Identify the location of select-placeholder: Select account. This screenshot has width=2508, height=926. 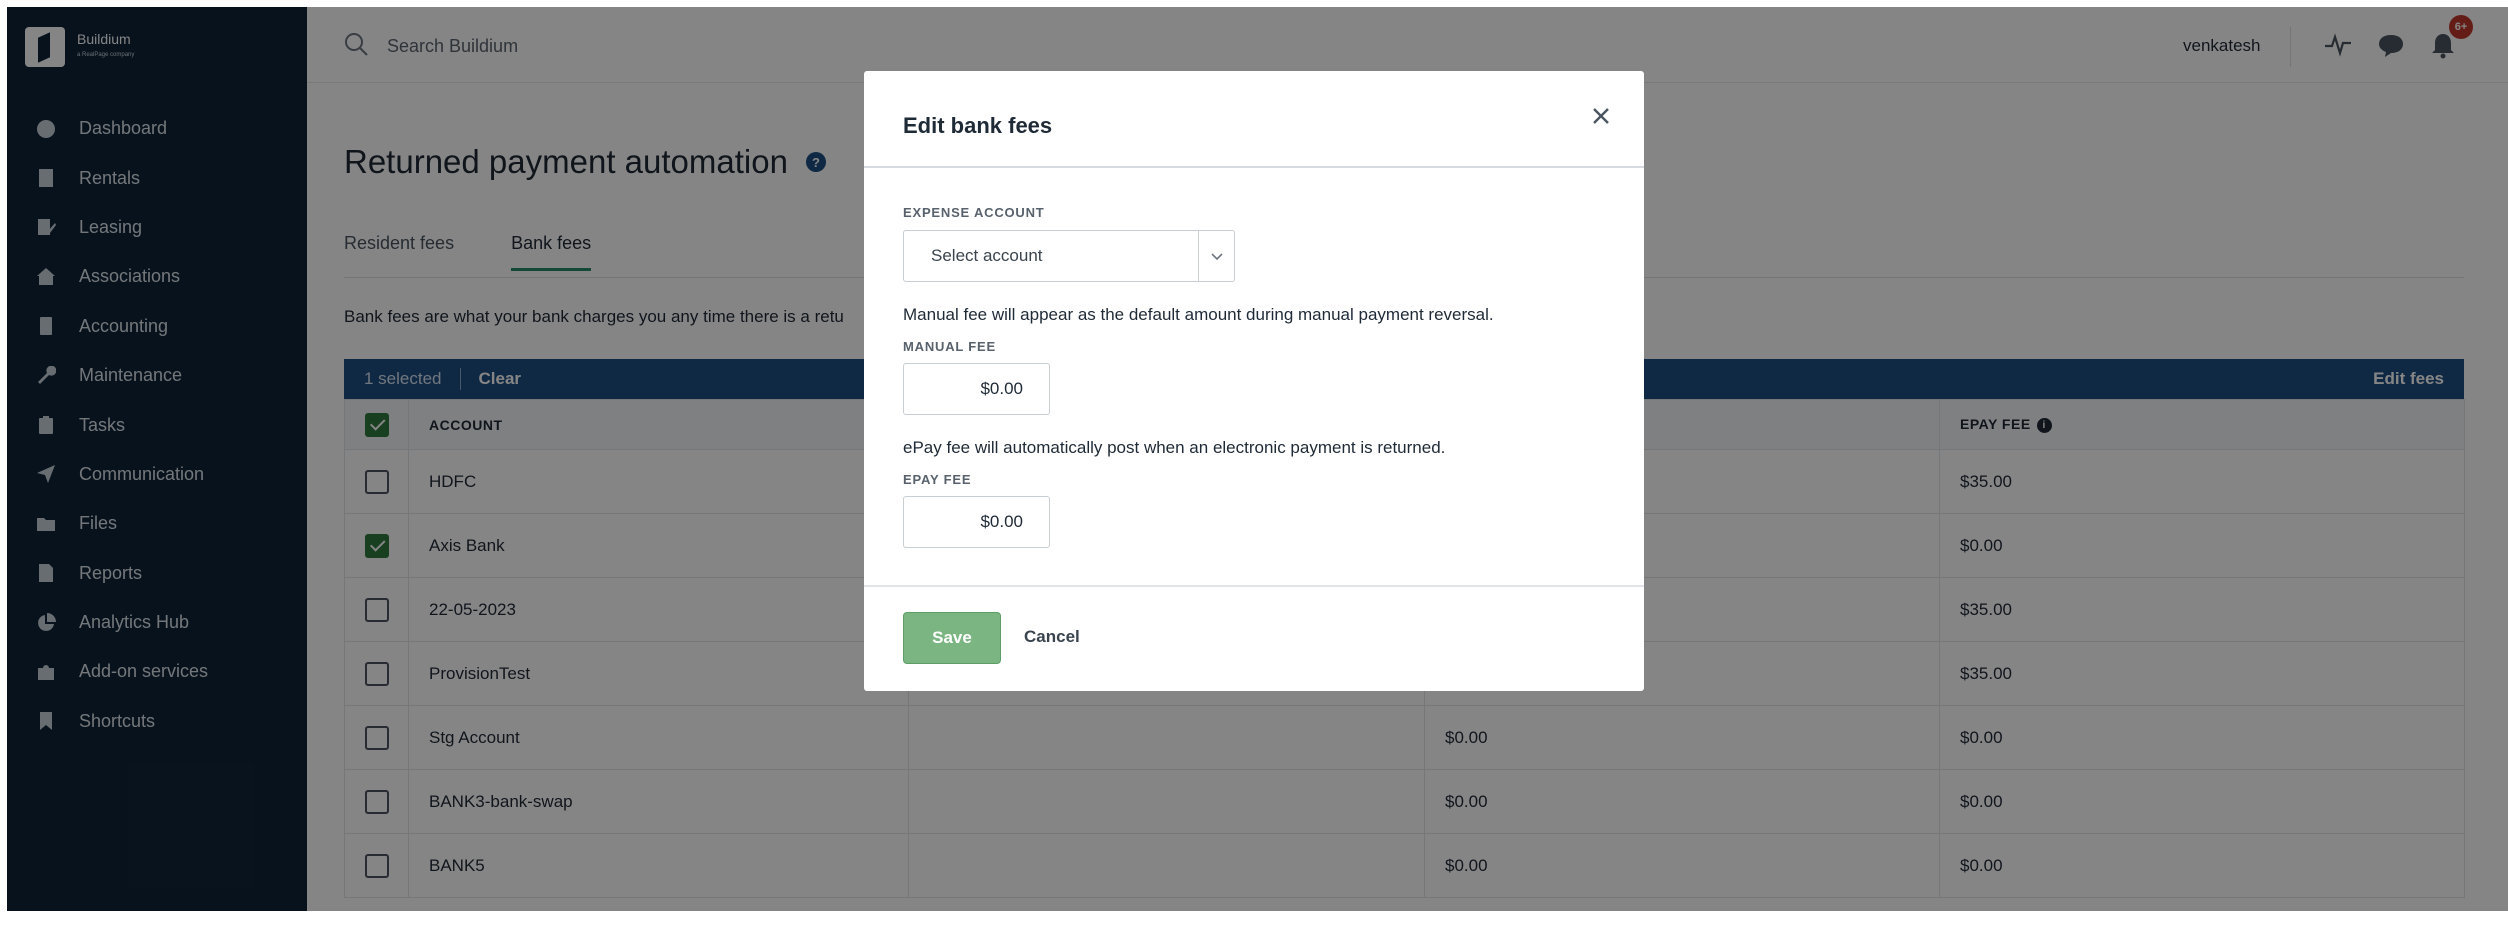
(987, 255).